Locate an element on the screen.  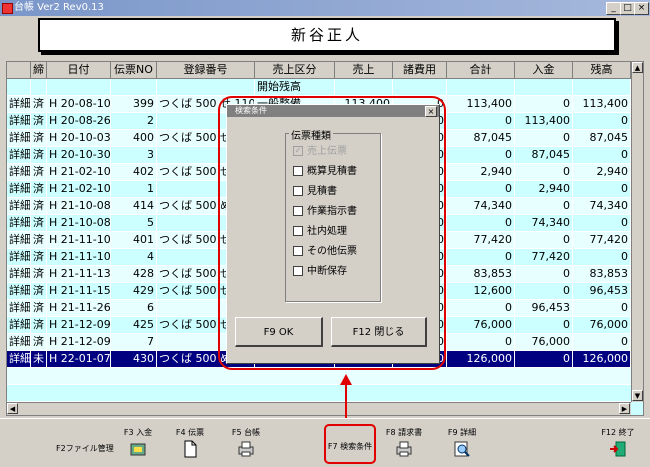
scroll-right-button: ▶ is located at coordinates (624, 408).